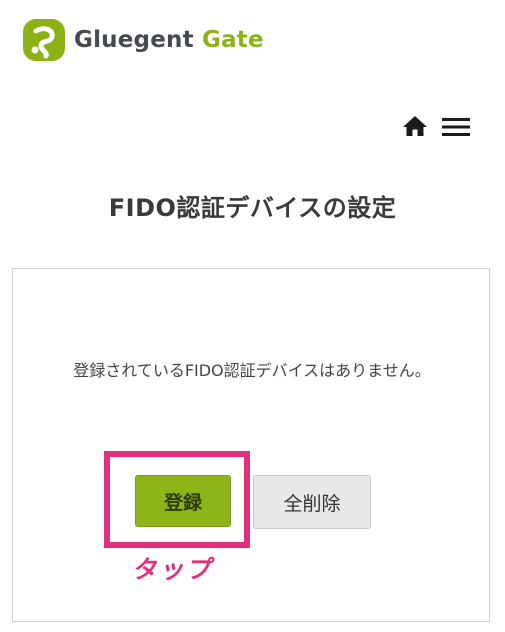 This screenshot has height=632, width=505. What do you see at coordinates (44, 40) in the screenshot?
I see `logo-icon` at bounding box center [44, 40].